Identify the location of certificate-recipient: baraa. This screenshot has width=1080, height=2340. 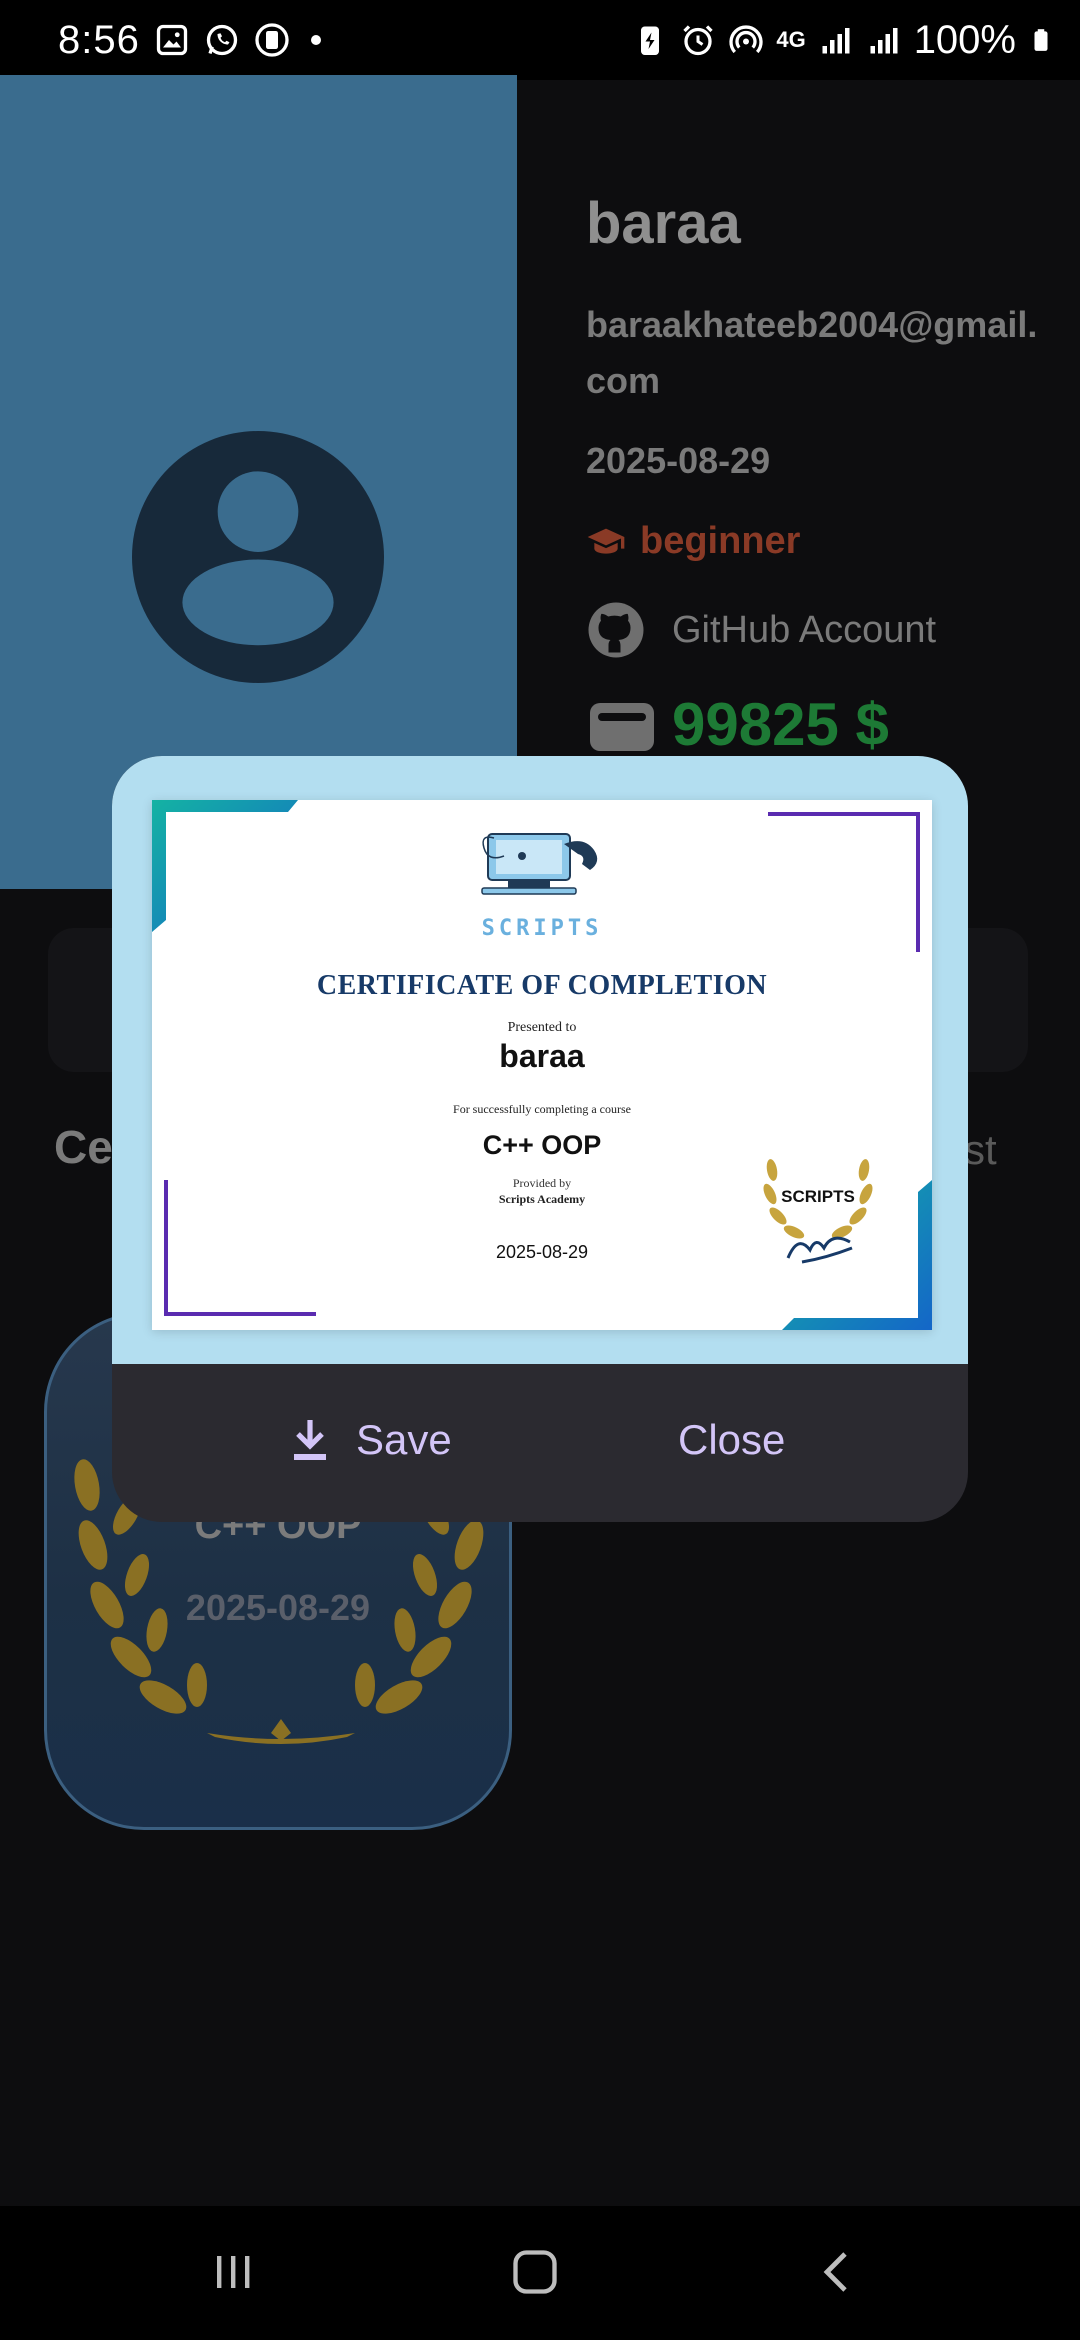
(542, 1056).